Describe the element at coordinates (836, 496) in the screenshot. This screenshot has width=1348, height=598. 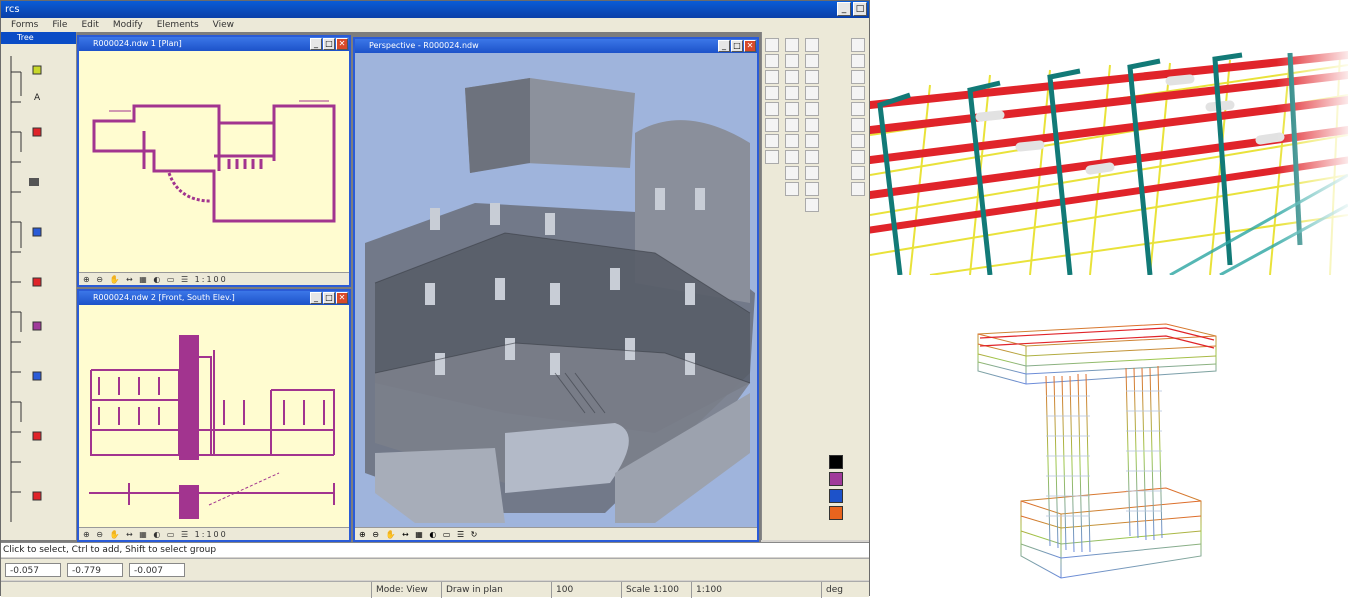
I see `swatch-blue` at that location.